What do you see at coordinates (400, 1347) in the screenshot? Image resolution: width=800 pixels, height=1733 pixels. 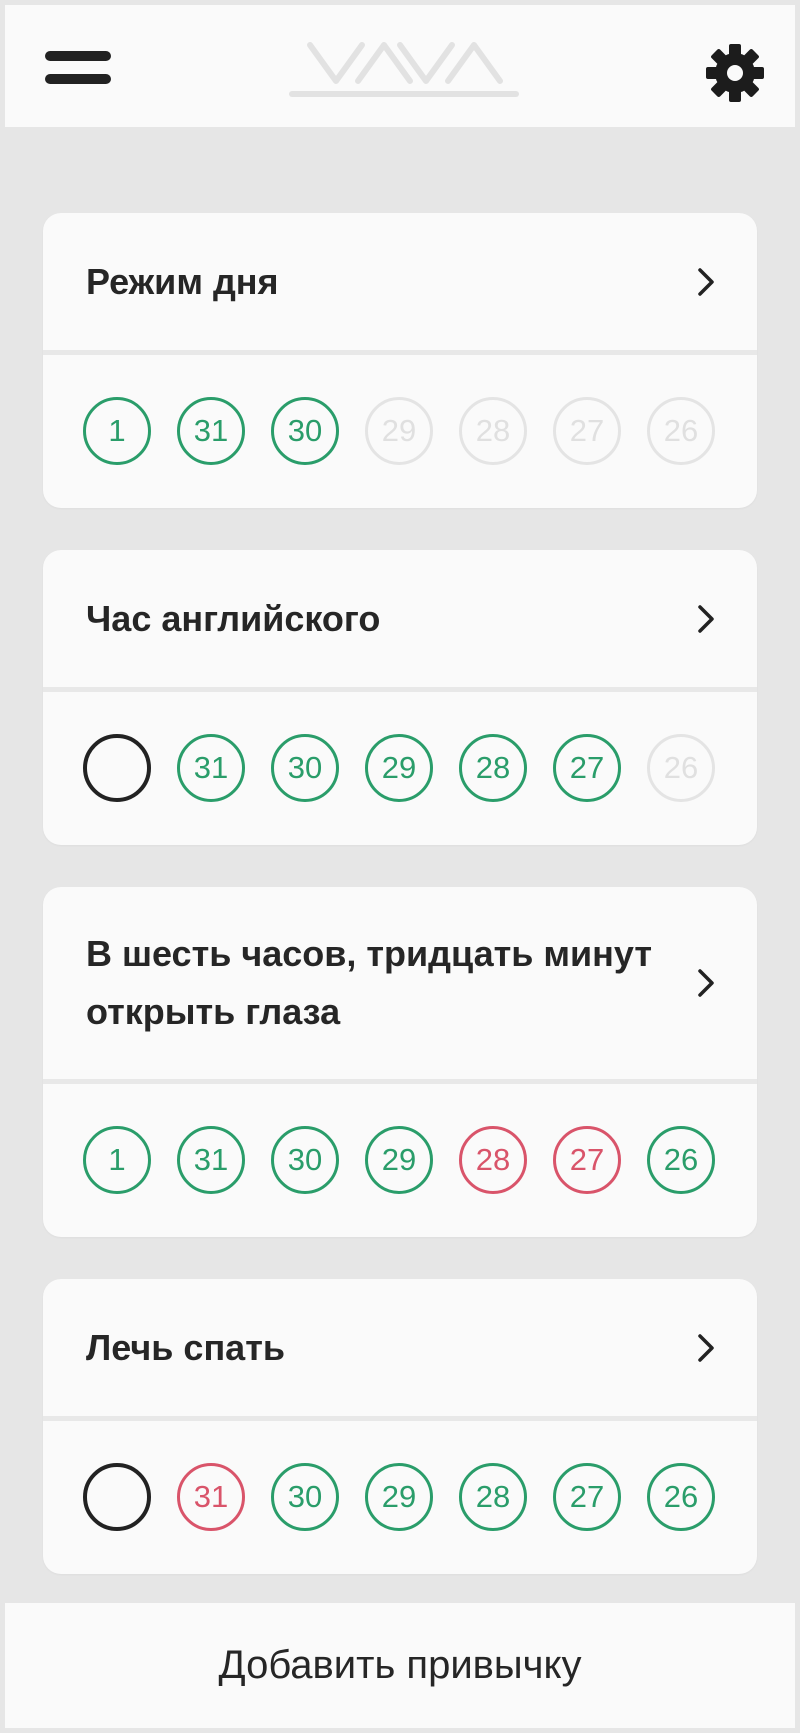 I see `habit-card-header: Лечь спать` at bounding box center [400, 1347].